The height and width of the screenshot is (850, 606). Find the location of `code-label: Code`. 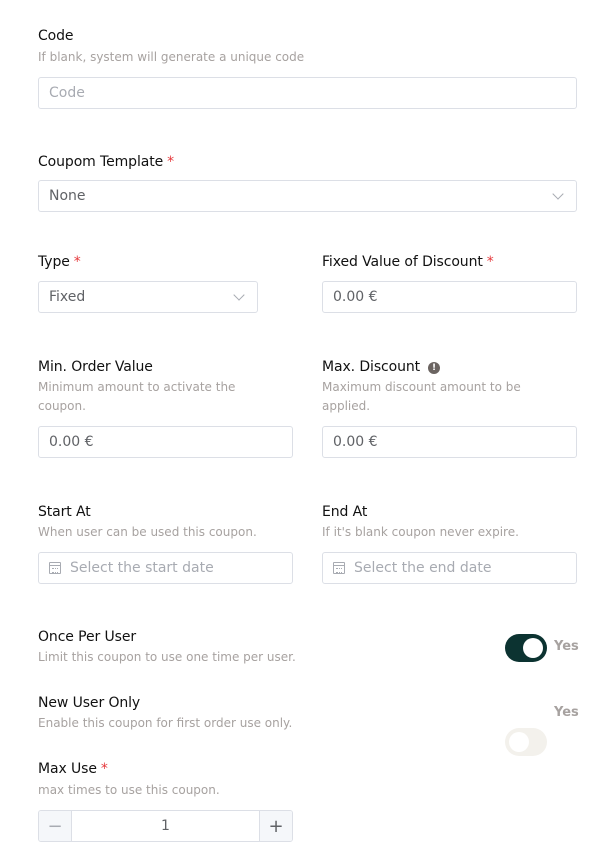

code-label: Code is located at coordinates (56, 36).